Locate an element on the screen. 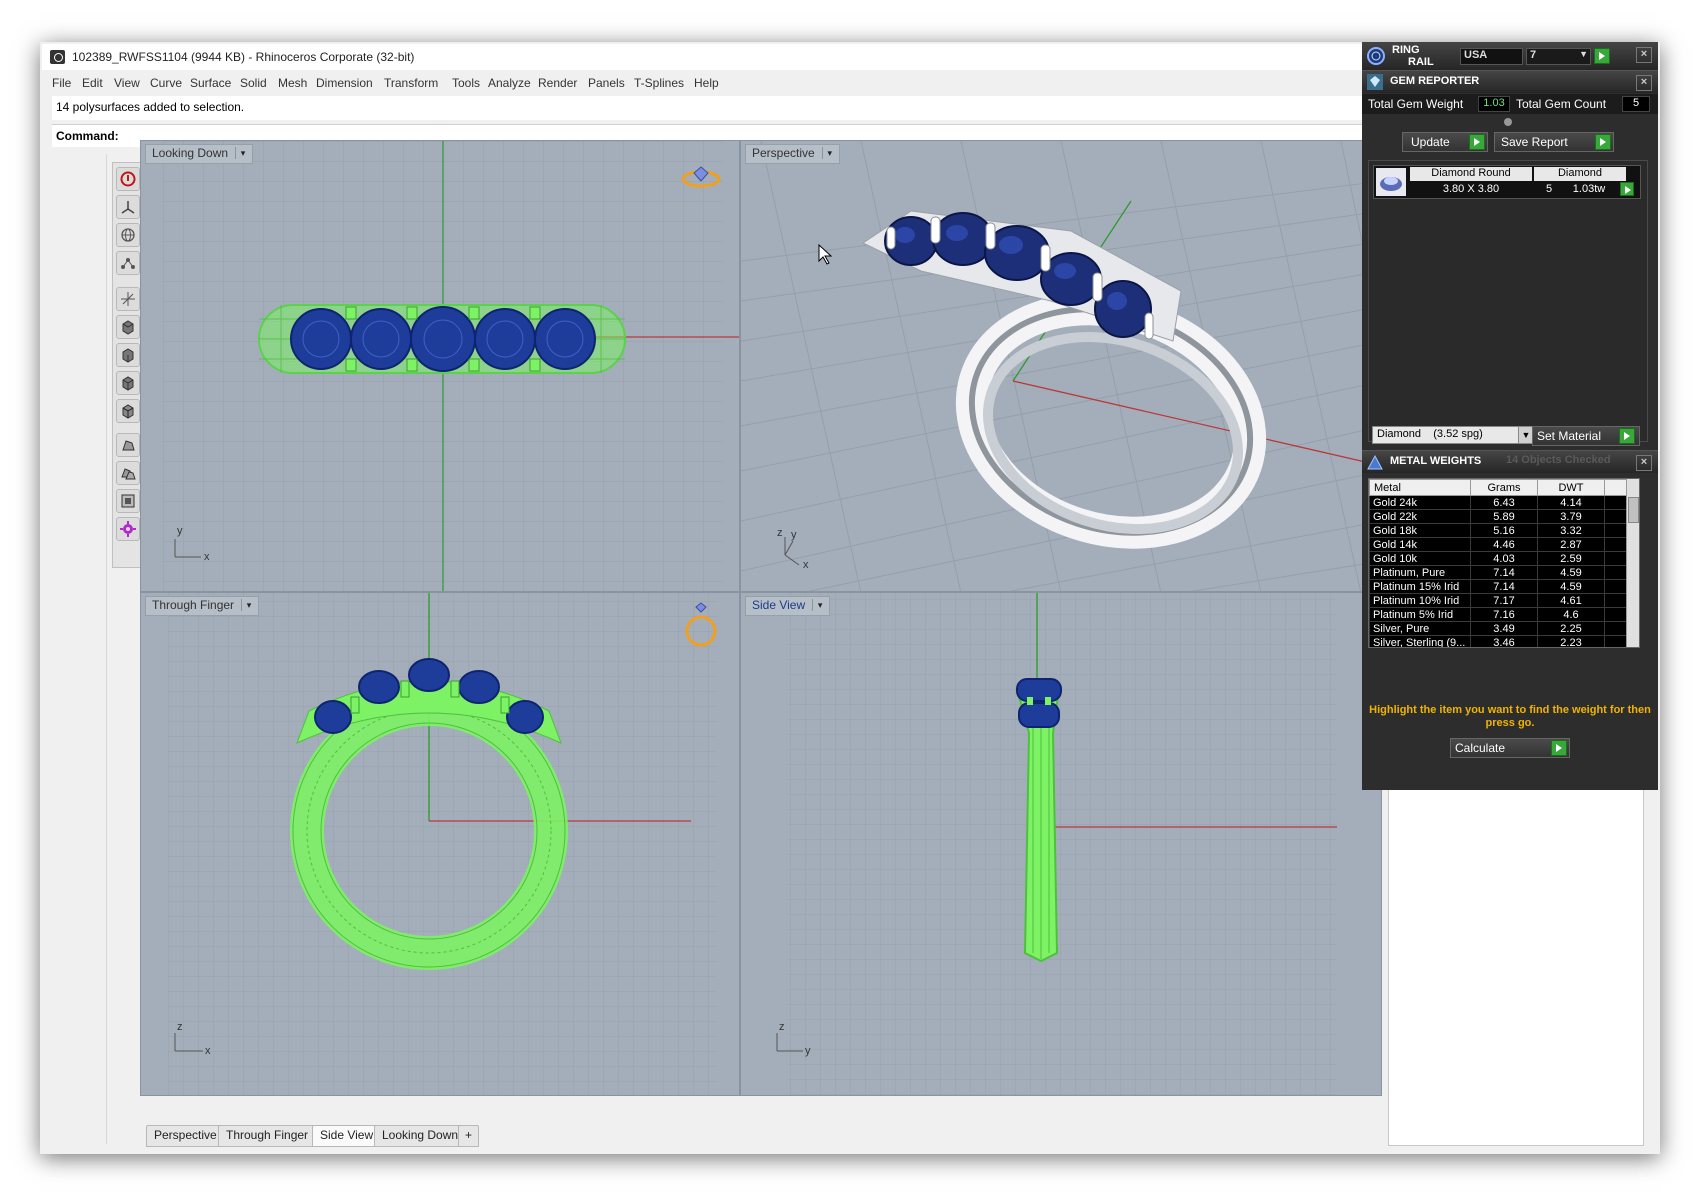  ring-size-go-icon is located at coordinates (1602, 56).